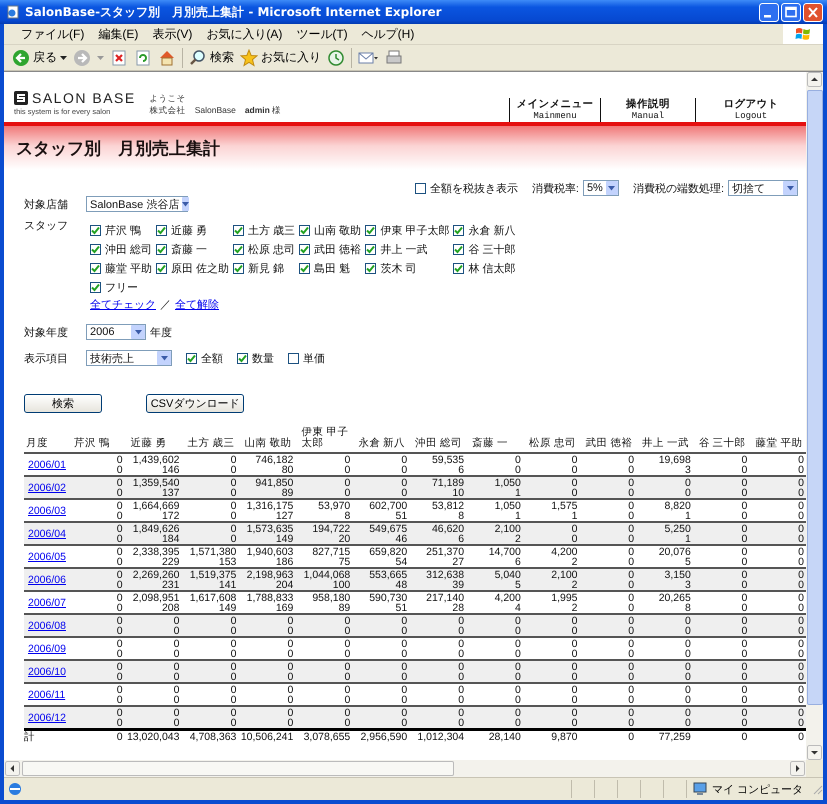 The width and height of the screenshot is (827, 804). Describe the element at coordinates (336, 57) in the screenshot. I see `clock-icon` at that location.